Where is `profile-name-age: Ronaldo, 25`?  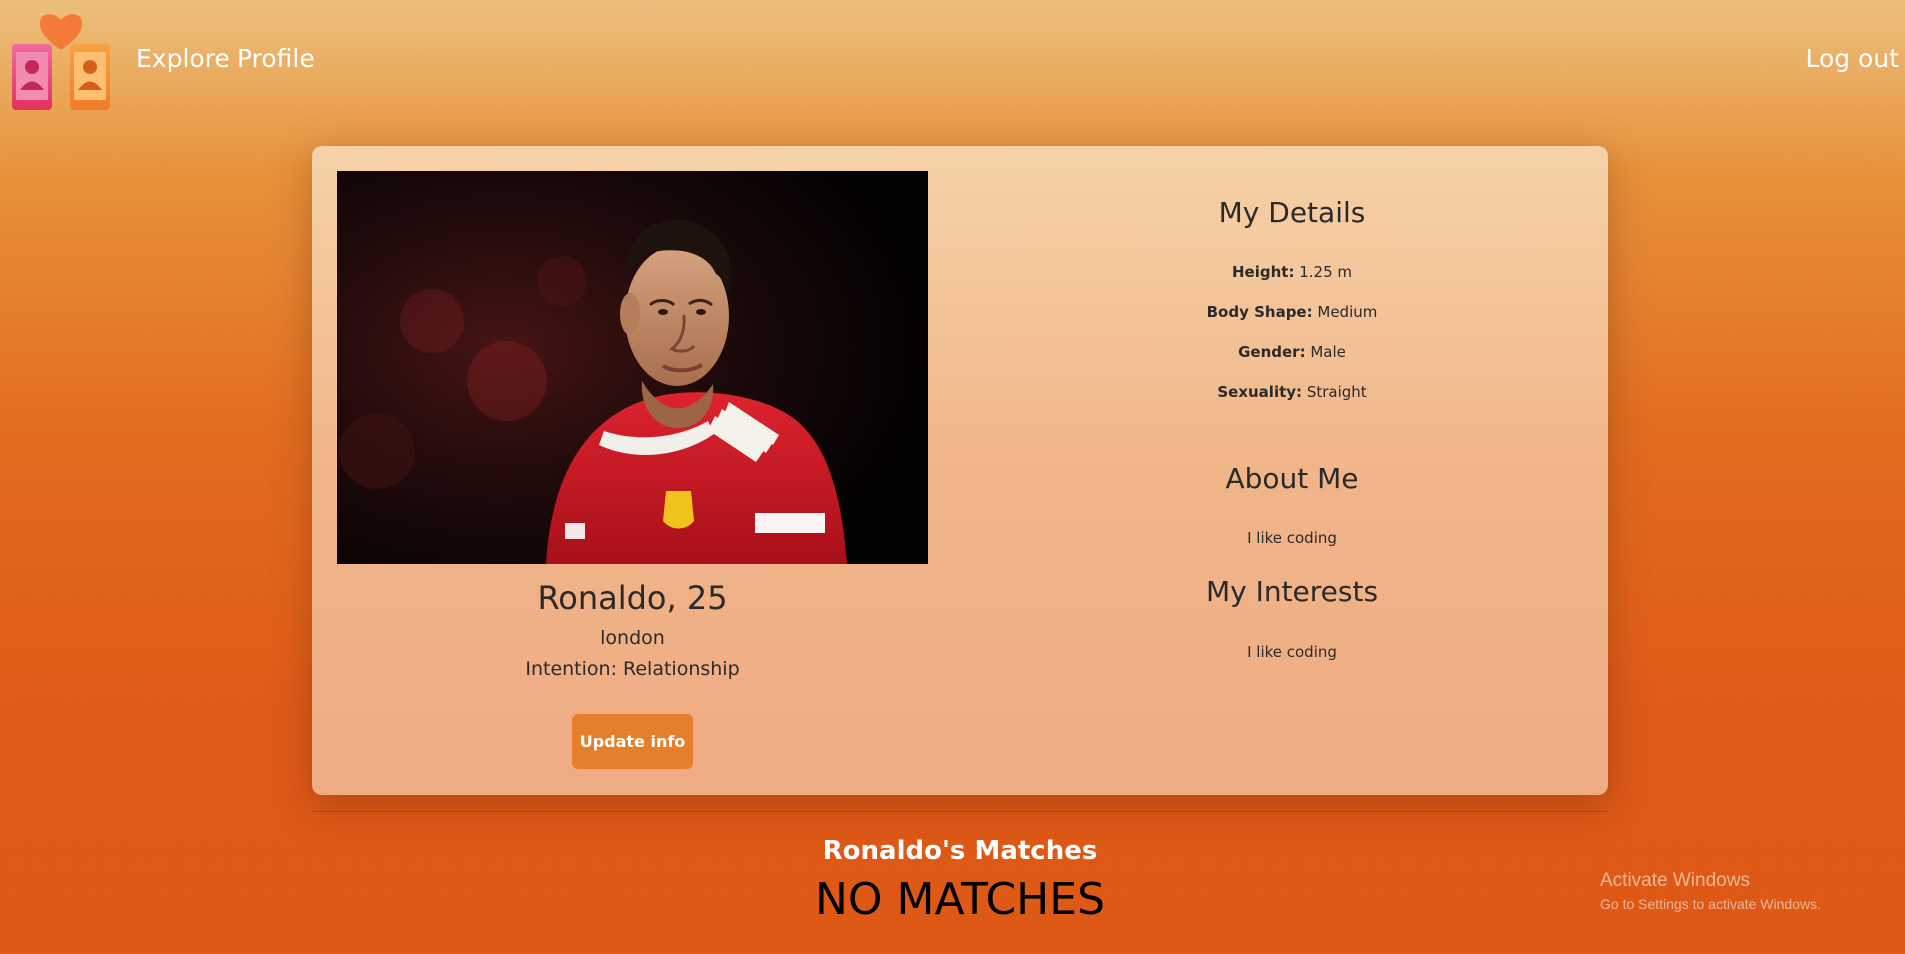 profile-name-age: Ronaldo, 25 is located at coordinates (632, 598).